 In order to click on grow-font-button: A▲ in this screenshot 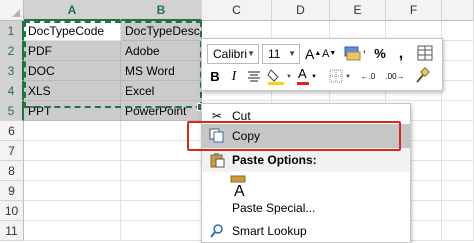, I will do `click(313, 54)`.